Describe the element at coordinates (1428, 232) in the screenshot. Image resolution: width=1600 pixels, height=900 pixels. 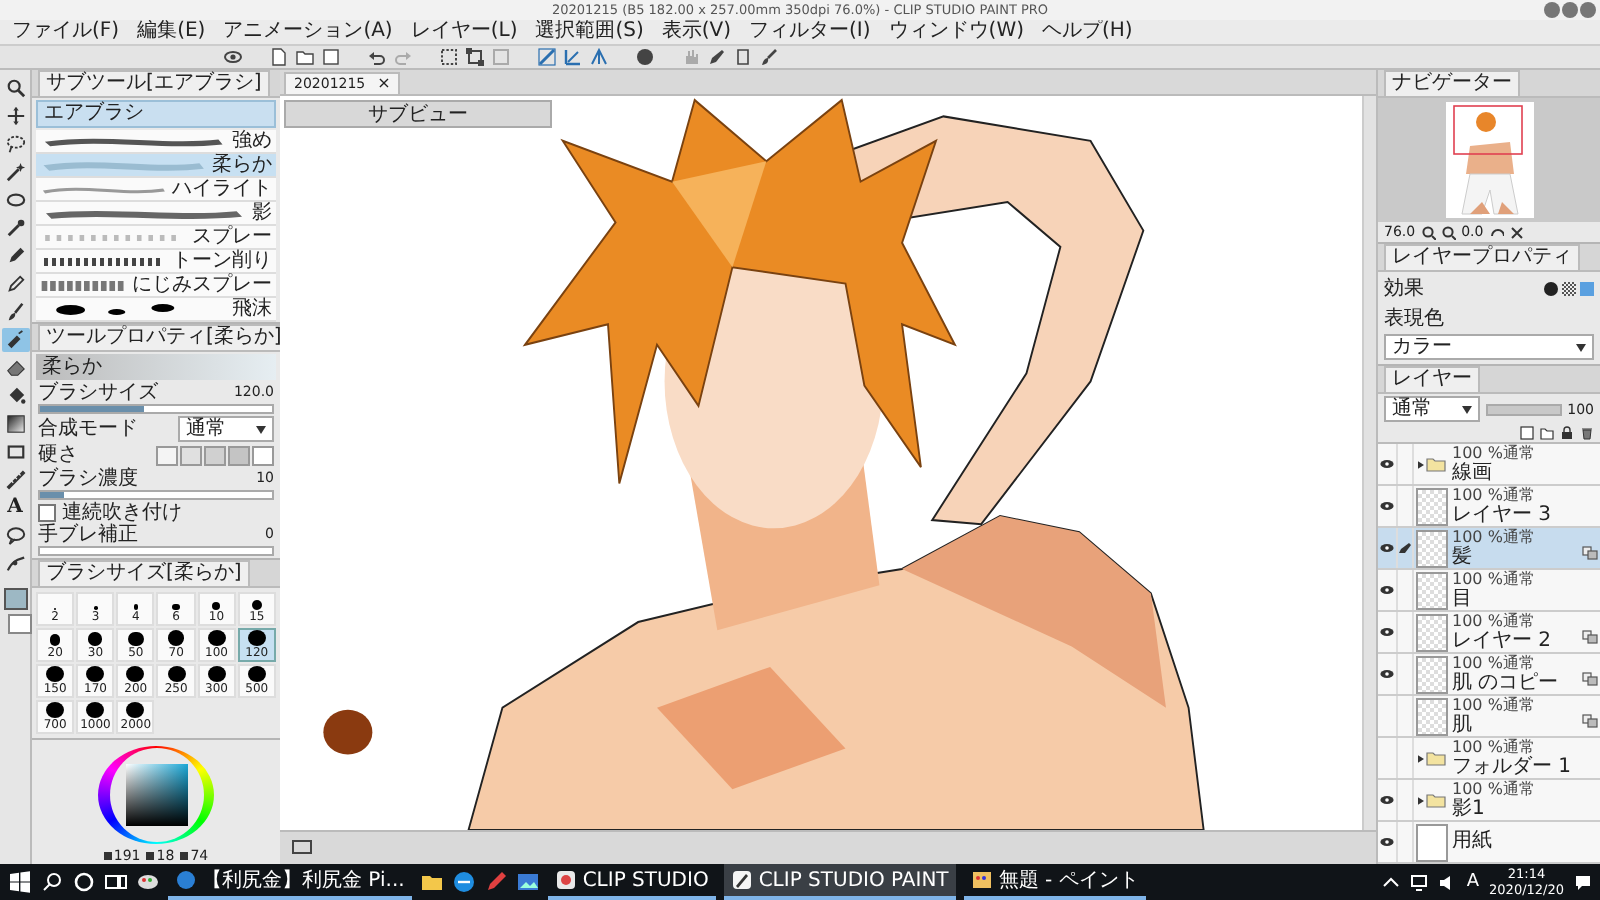
I see `zoom-in-icon` at that location.